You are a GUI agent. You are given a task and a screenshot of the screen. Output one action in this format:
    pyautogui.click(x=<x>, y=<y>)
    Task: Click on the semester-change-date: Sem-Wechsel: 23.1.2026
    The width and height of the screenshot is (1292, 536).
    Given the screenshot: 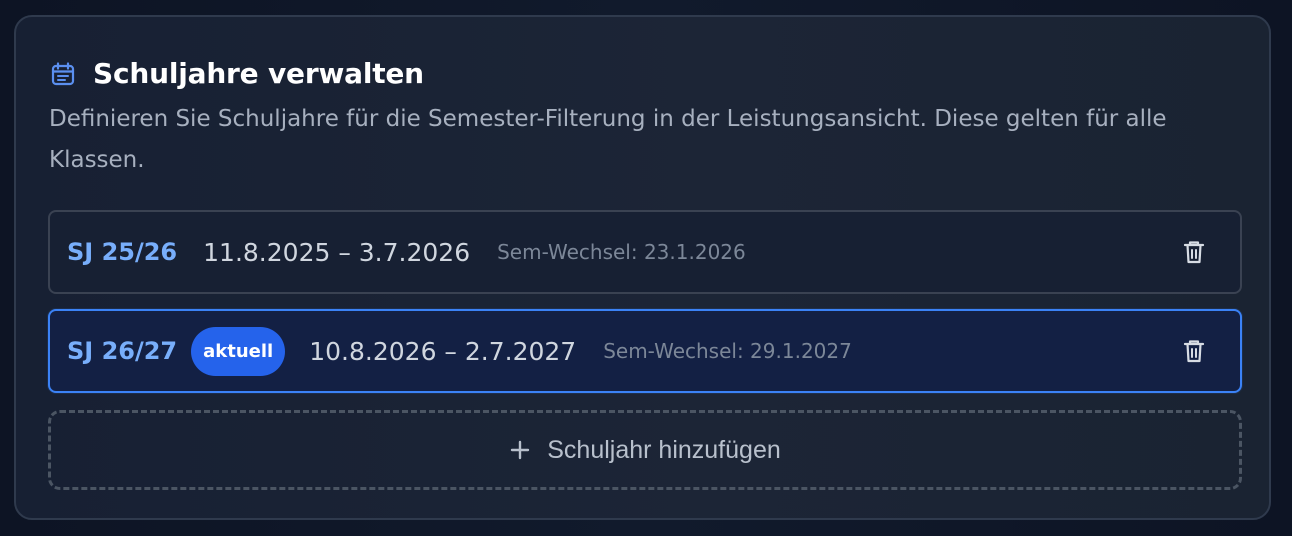 What is the action you would take?
    pyautogui.click(x=621, y=252)
    